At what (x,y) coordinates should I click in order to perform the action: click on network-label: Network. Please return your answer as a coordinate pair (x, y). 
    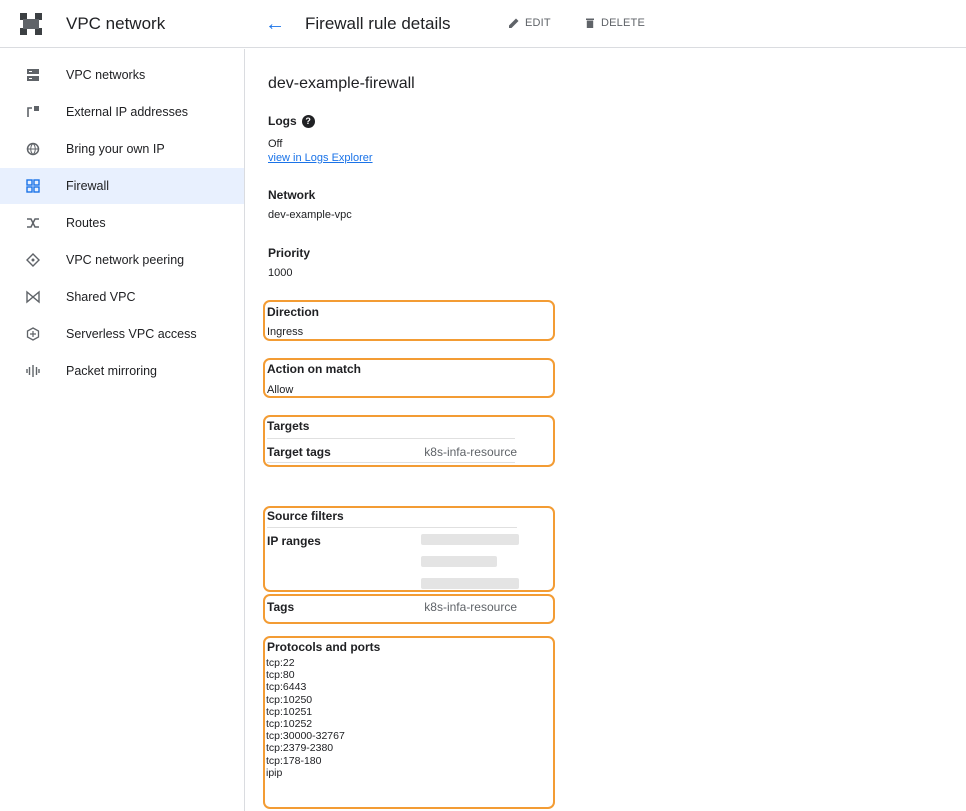
    Looking at the image, I should click on (292, 195).